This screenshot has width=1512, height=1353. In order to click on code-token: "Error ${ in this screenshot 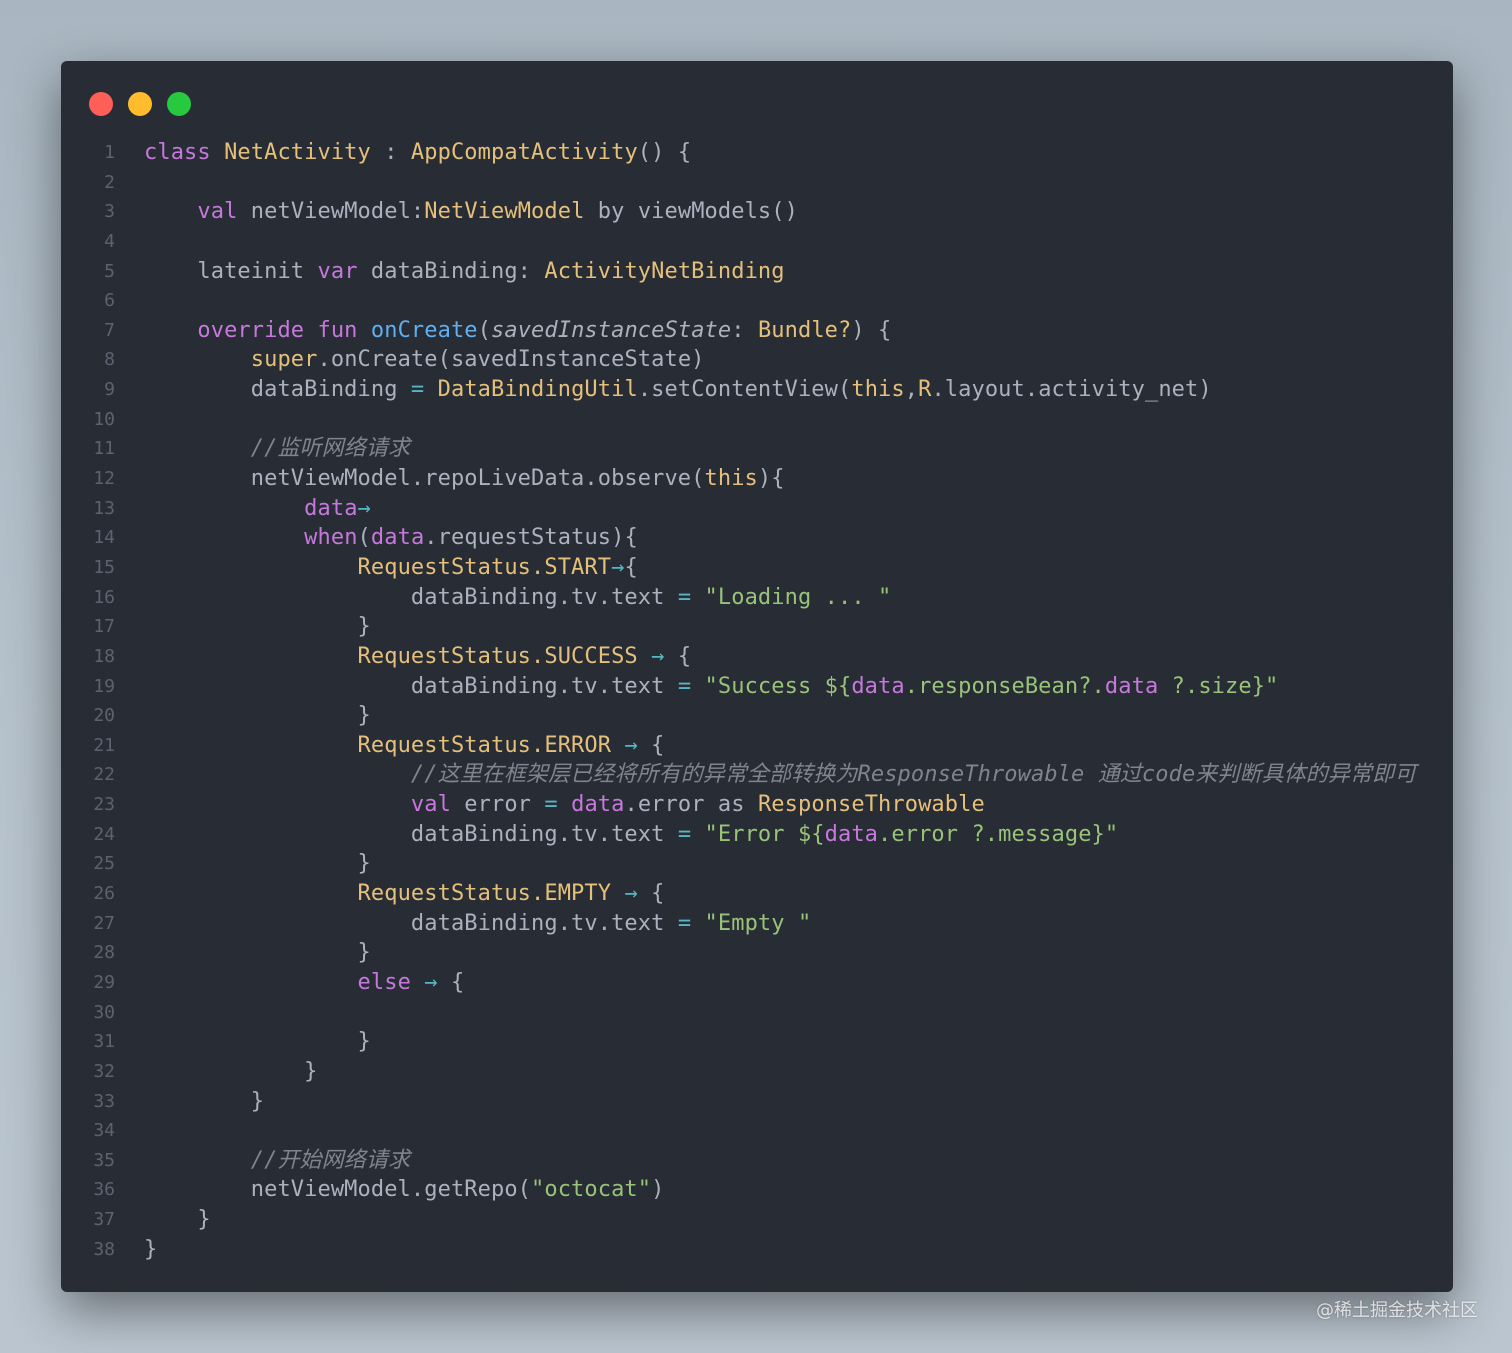, I will do `click(764, 834)`.